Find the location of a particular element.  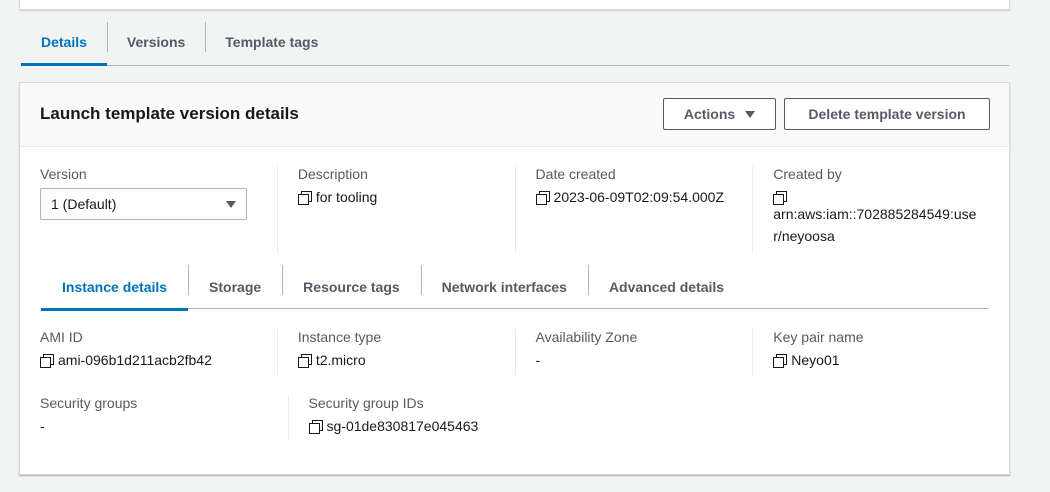

created-by-label: Created by is located at coordinates (807, 174).